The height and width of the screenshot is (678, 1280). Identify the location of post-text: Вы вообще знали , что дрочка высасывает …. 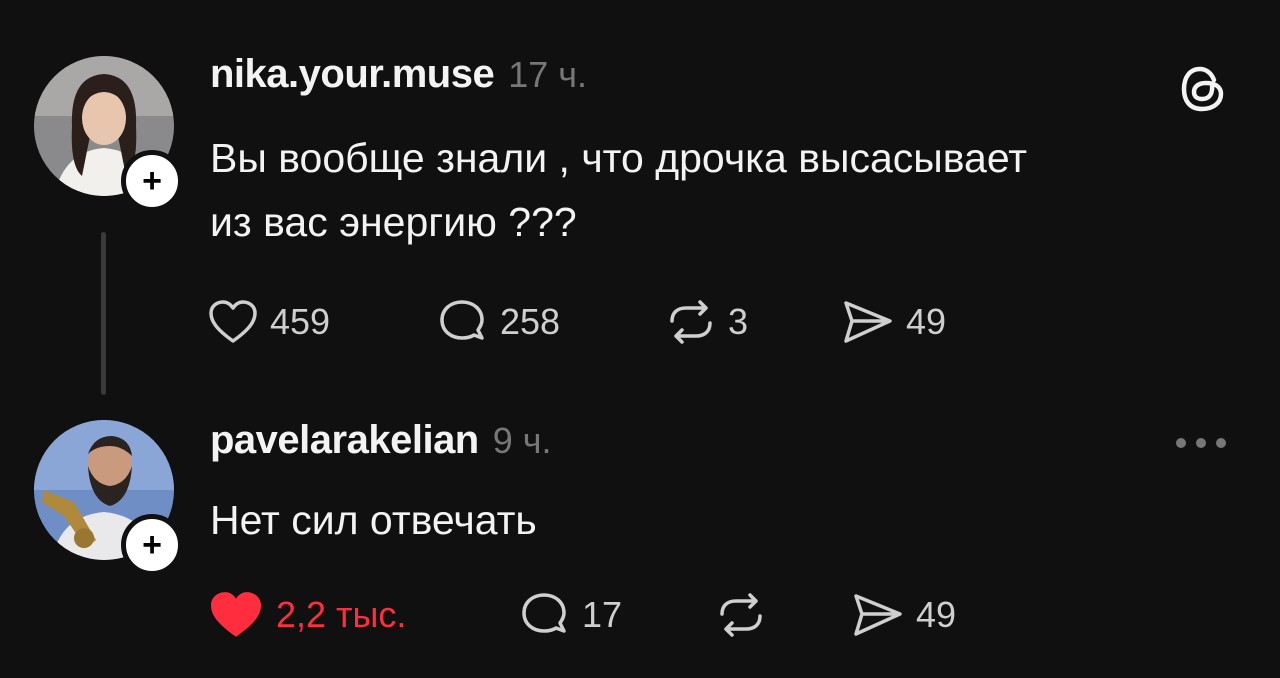
(619, 190).